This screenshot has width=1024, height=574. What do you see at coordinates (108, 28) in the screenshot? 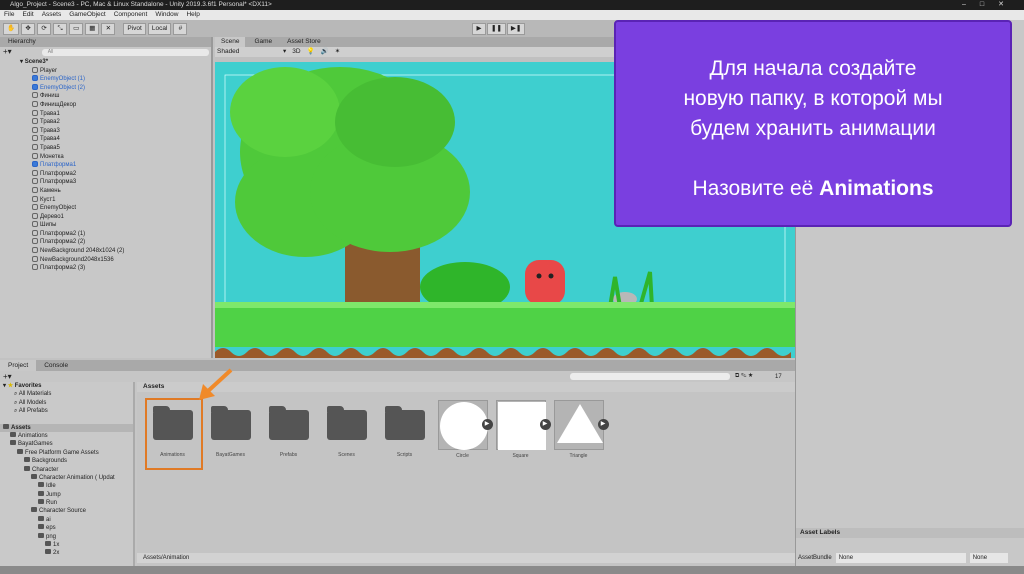
I see `custom-tool-icon: ✕` at bounding box center [108, 28].